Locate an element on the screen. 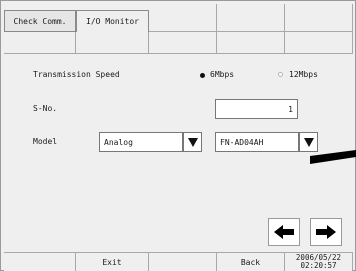  radio-6mbps is located at coordinates (202, 75).